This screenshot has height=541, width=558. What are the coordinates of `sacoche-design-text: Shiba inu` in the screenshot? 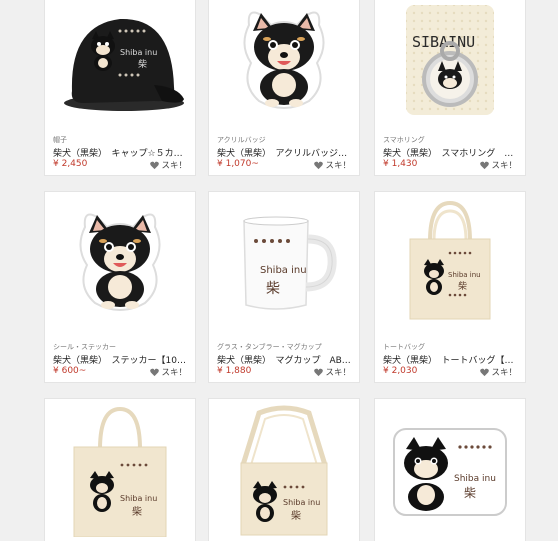 It's located at (301, 502).